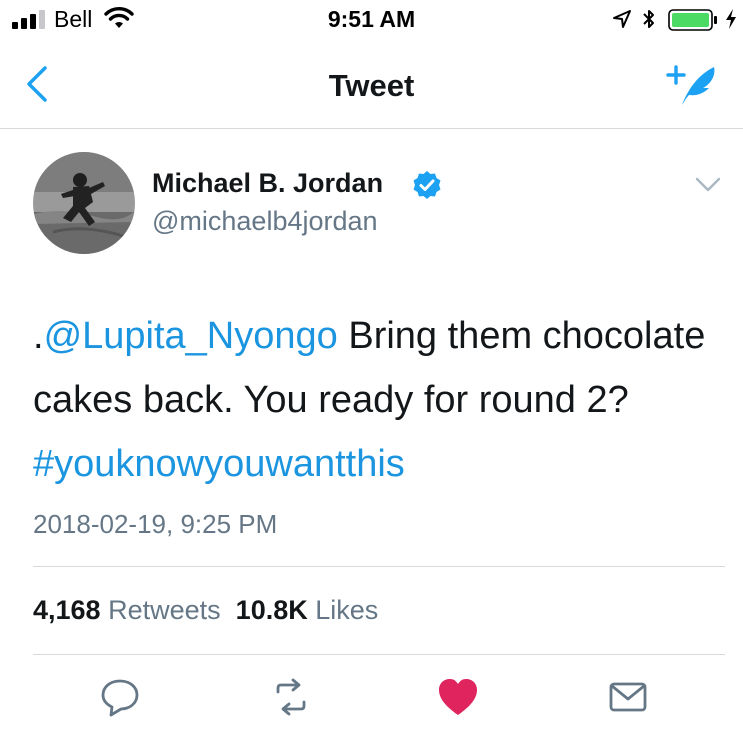 The height and width of the screenshot is (735, 743). I want to click on verified-badge-icon, so click(427, 185).